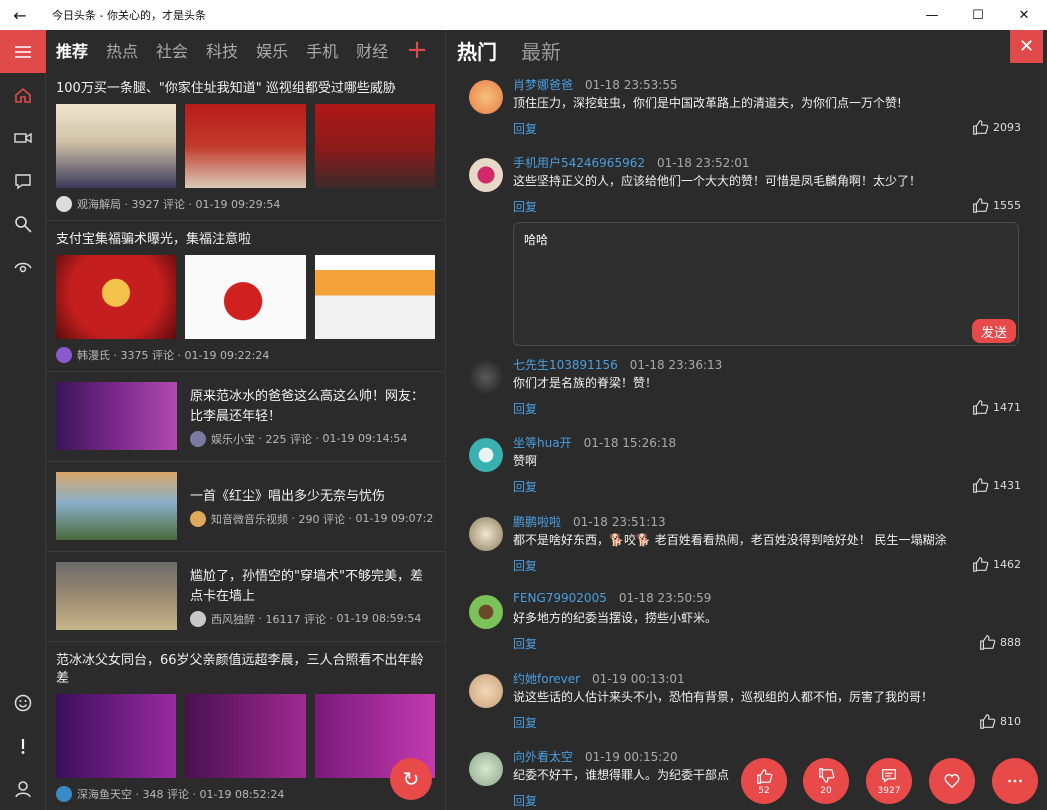 Image resolution: width=1047 pixels, height=810 pixels. I want to click on comment-user: 鹏鹏啦啦, so click(537, 522).